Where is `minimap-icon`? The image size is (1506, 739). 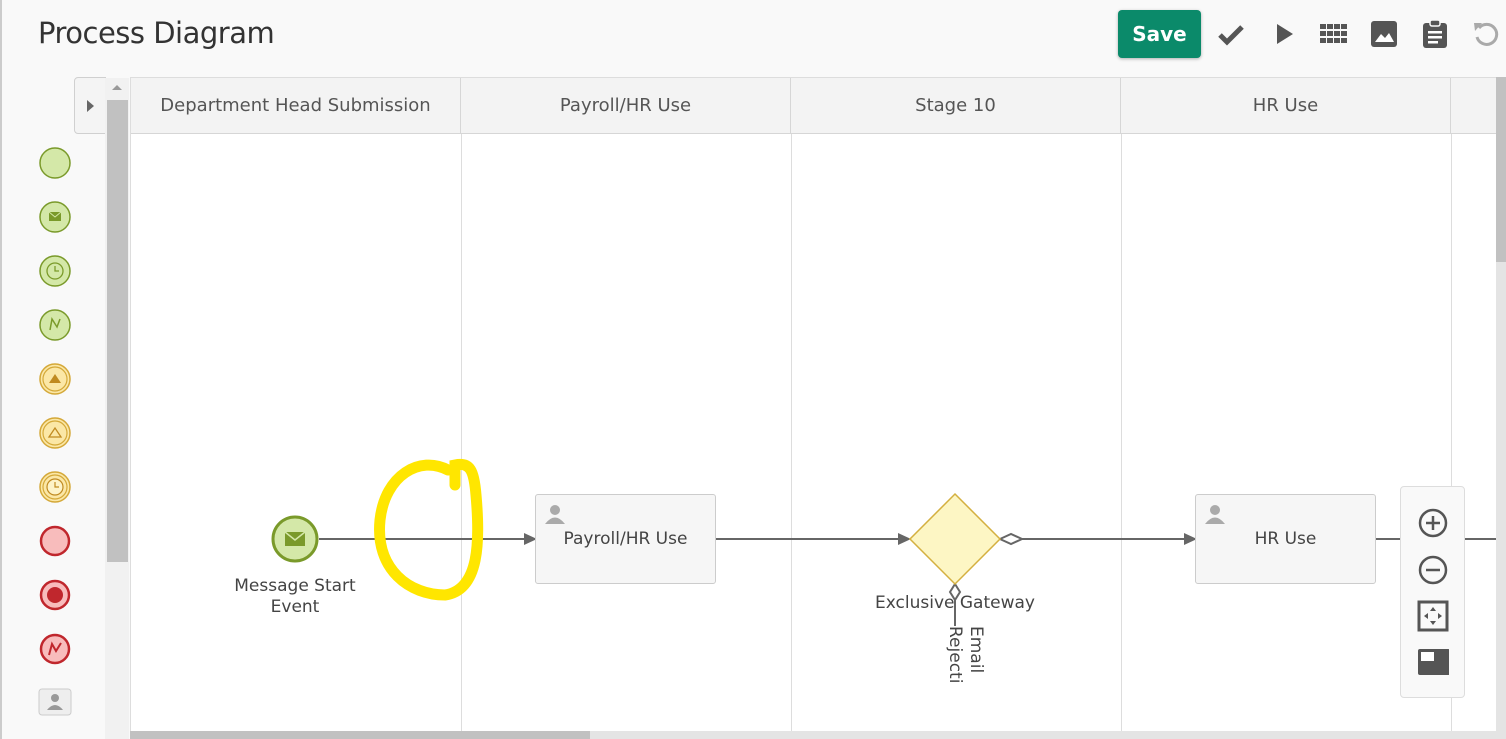
minimap-icon is located at coordinates (1433, 662).